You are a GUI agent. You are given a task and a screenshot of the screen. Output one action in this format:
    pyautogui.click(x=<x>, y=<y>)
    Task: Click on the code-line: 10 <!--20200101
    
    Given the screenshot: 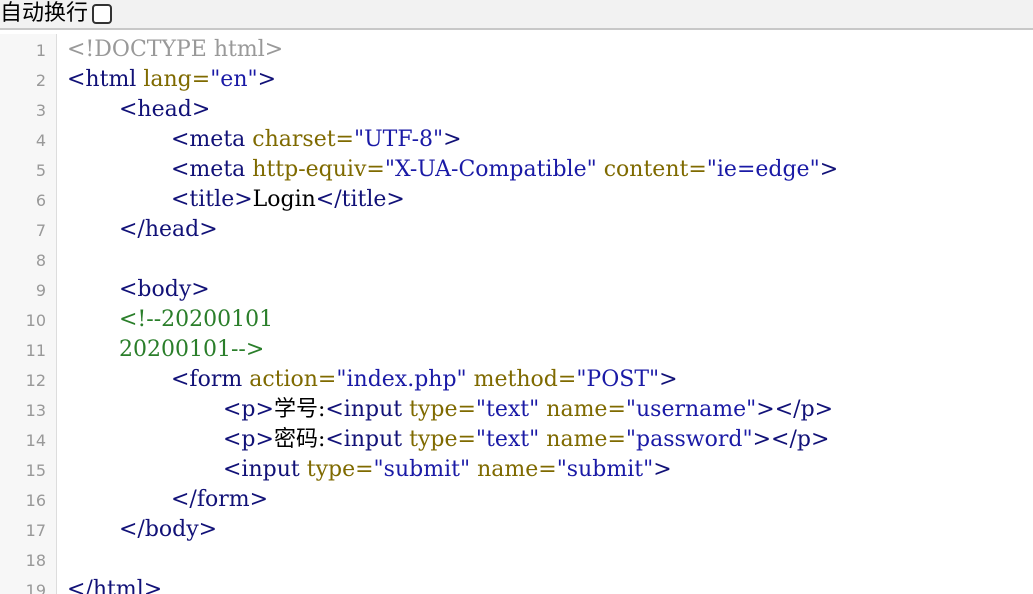 What is the action you would take?
    pyautogui.click(x=516, y=320)
    